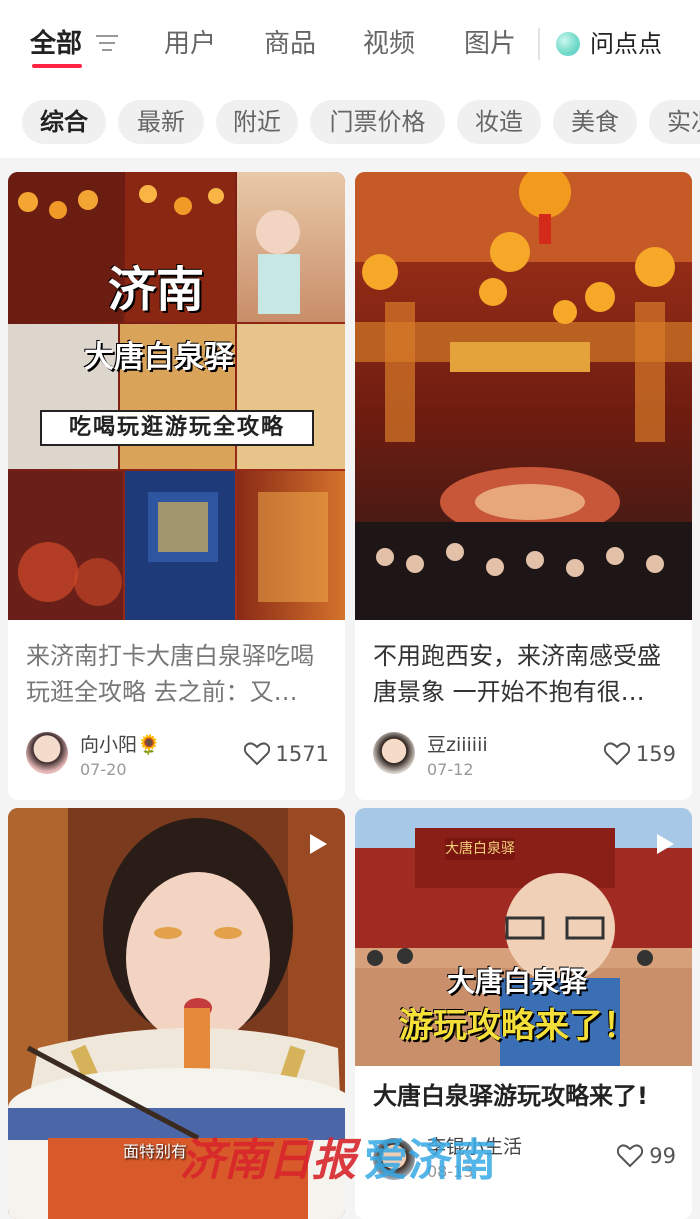 Image resolution: width=700 pixels, height=1219 pixels. What do you see at coordinates (268, 1160) in the screenshot?
I see `watermark-jinan-daily: 济南日报` at bounding box center [268, 1160].